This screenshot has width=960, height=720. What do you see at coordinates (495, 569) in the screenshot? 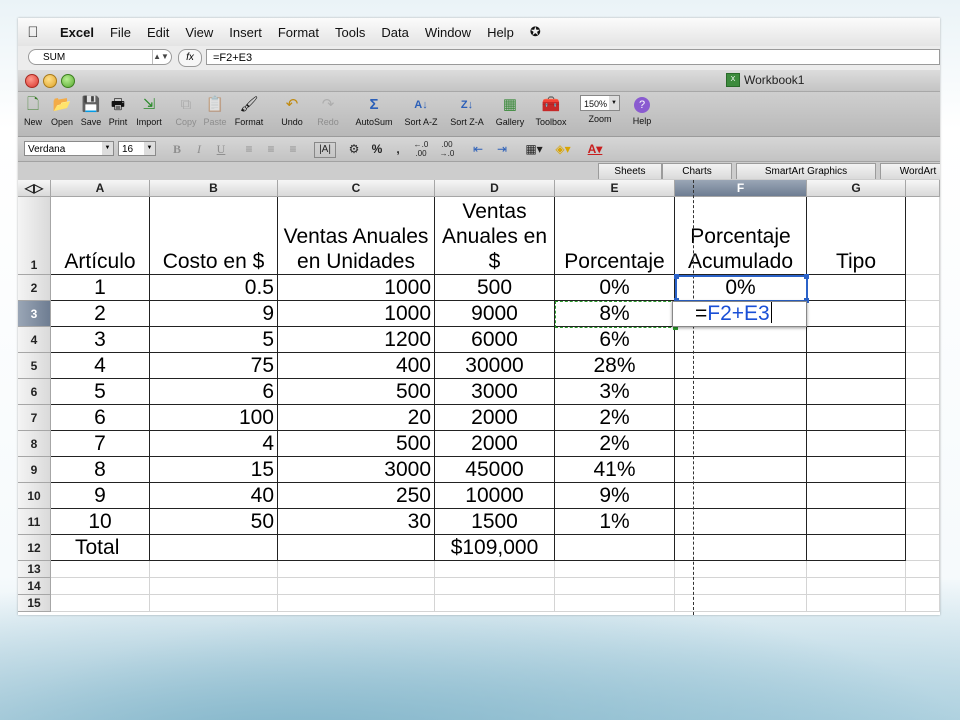
I see `cell-d13` at bounding box center [495, 569].